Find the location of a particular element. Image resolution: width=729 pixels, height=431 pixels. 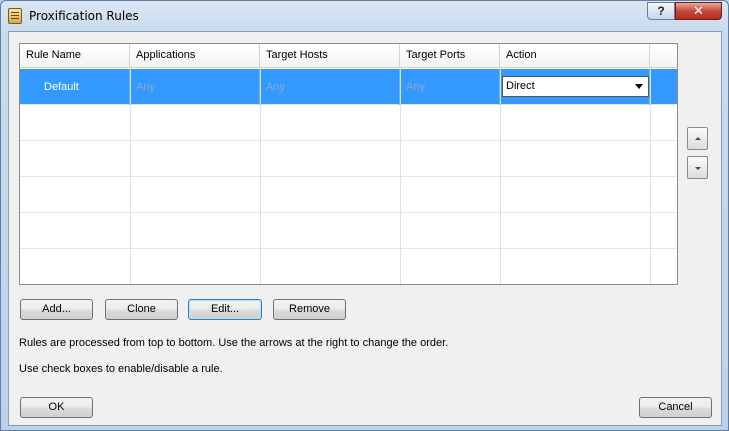

clone-button: Clone is located at coordinates (141, 309).